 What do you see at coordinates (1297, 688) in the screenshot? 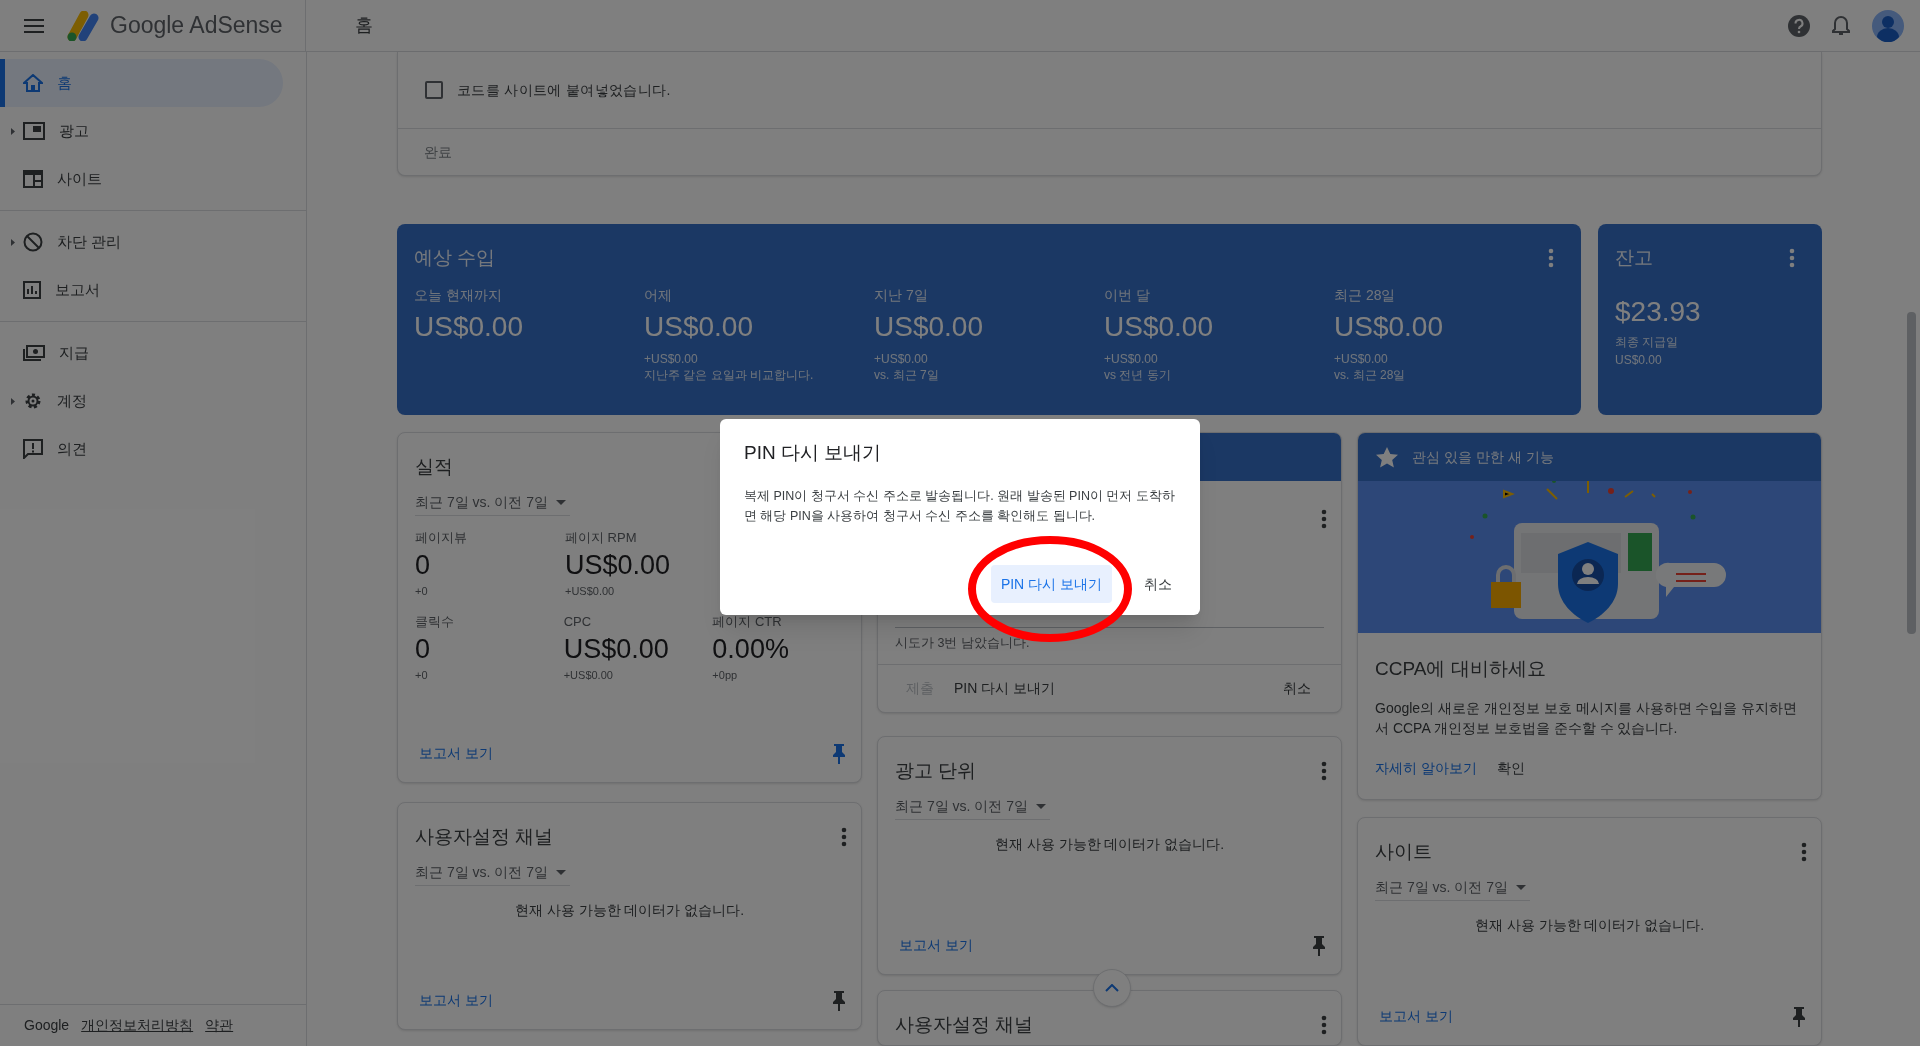
I see `card-action-button: 취소` at bounding box center [1297, 688].